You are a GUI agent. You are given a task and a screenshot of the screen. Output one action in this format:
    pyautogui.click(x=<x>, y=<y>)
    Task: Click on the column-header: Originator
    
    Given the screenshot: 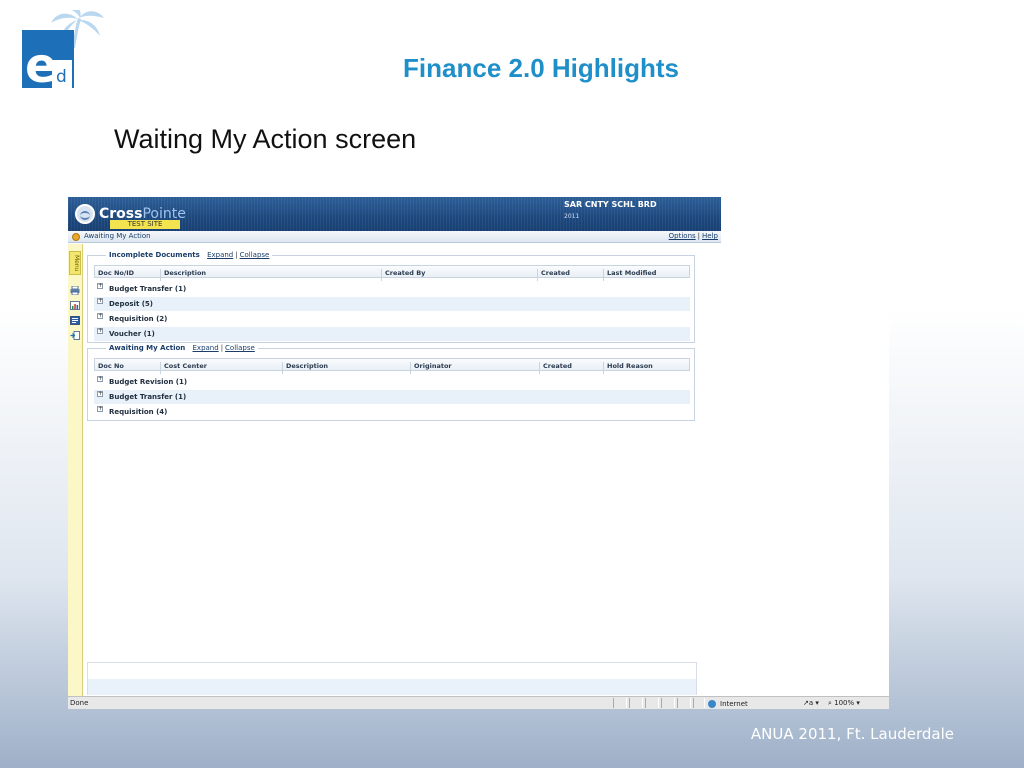 What is the action you would take?
    pyautogui.click(x=473, y=368)
    